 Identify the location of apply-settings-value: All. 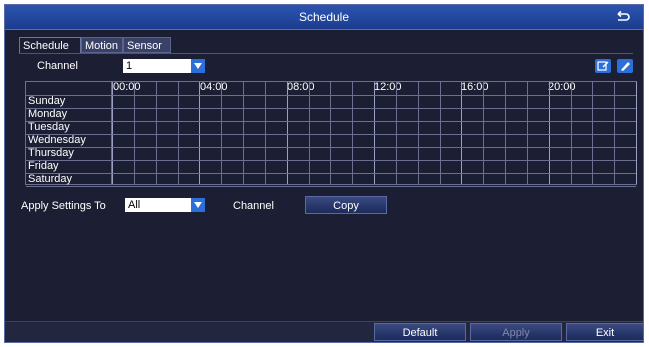
(134, 205).